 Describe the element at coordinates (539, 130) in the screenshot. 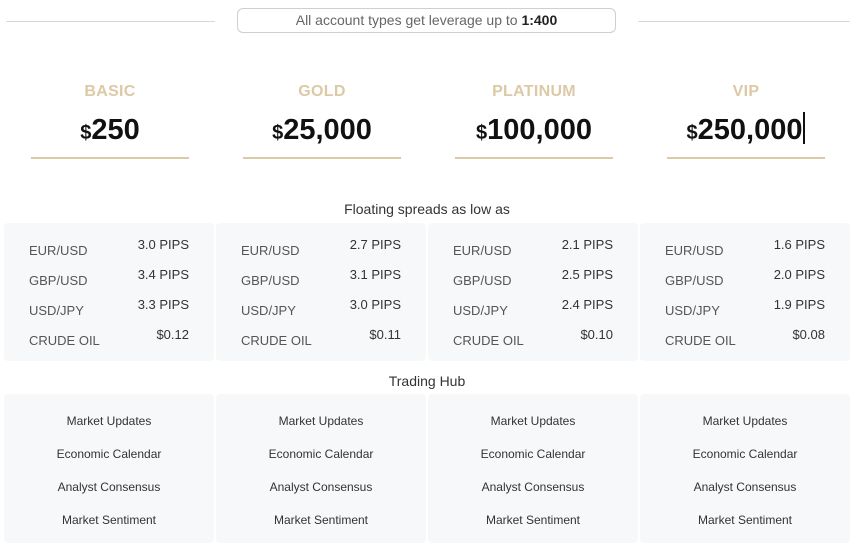

I see `plan-amount: 100,000` at that location.